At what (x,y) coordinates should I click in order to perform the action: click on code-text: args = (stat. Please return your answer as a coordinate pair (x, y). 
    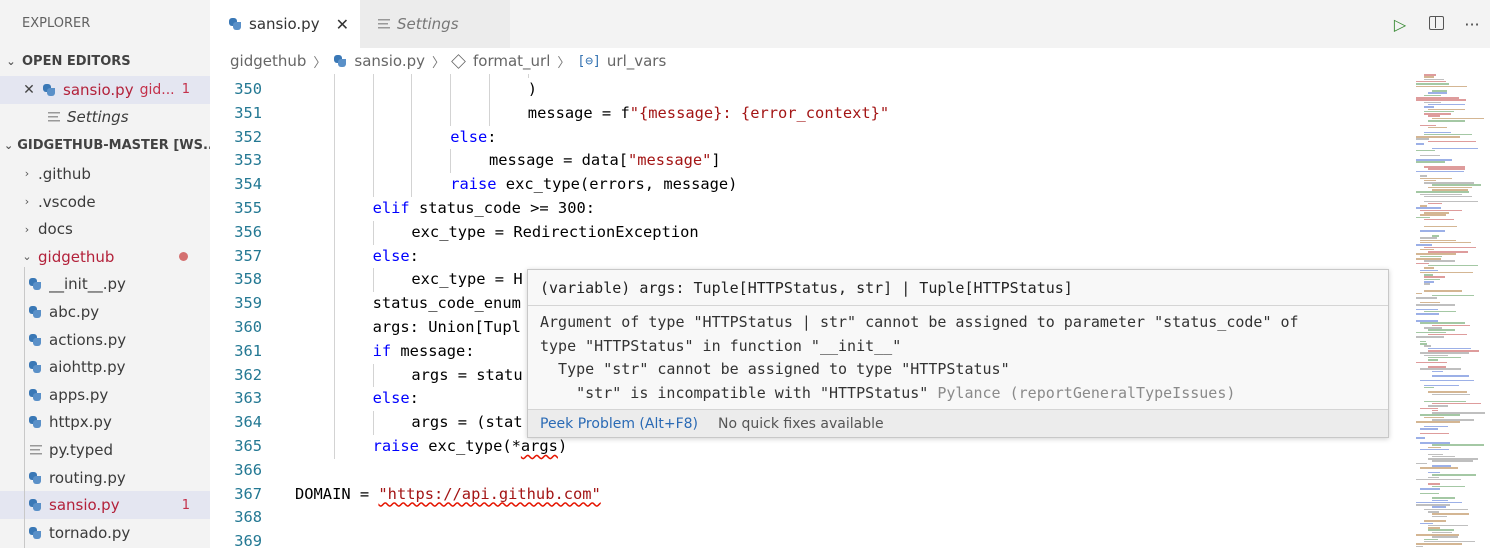
    Looking at the image, I should click on (466, 423).